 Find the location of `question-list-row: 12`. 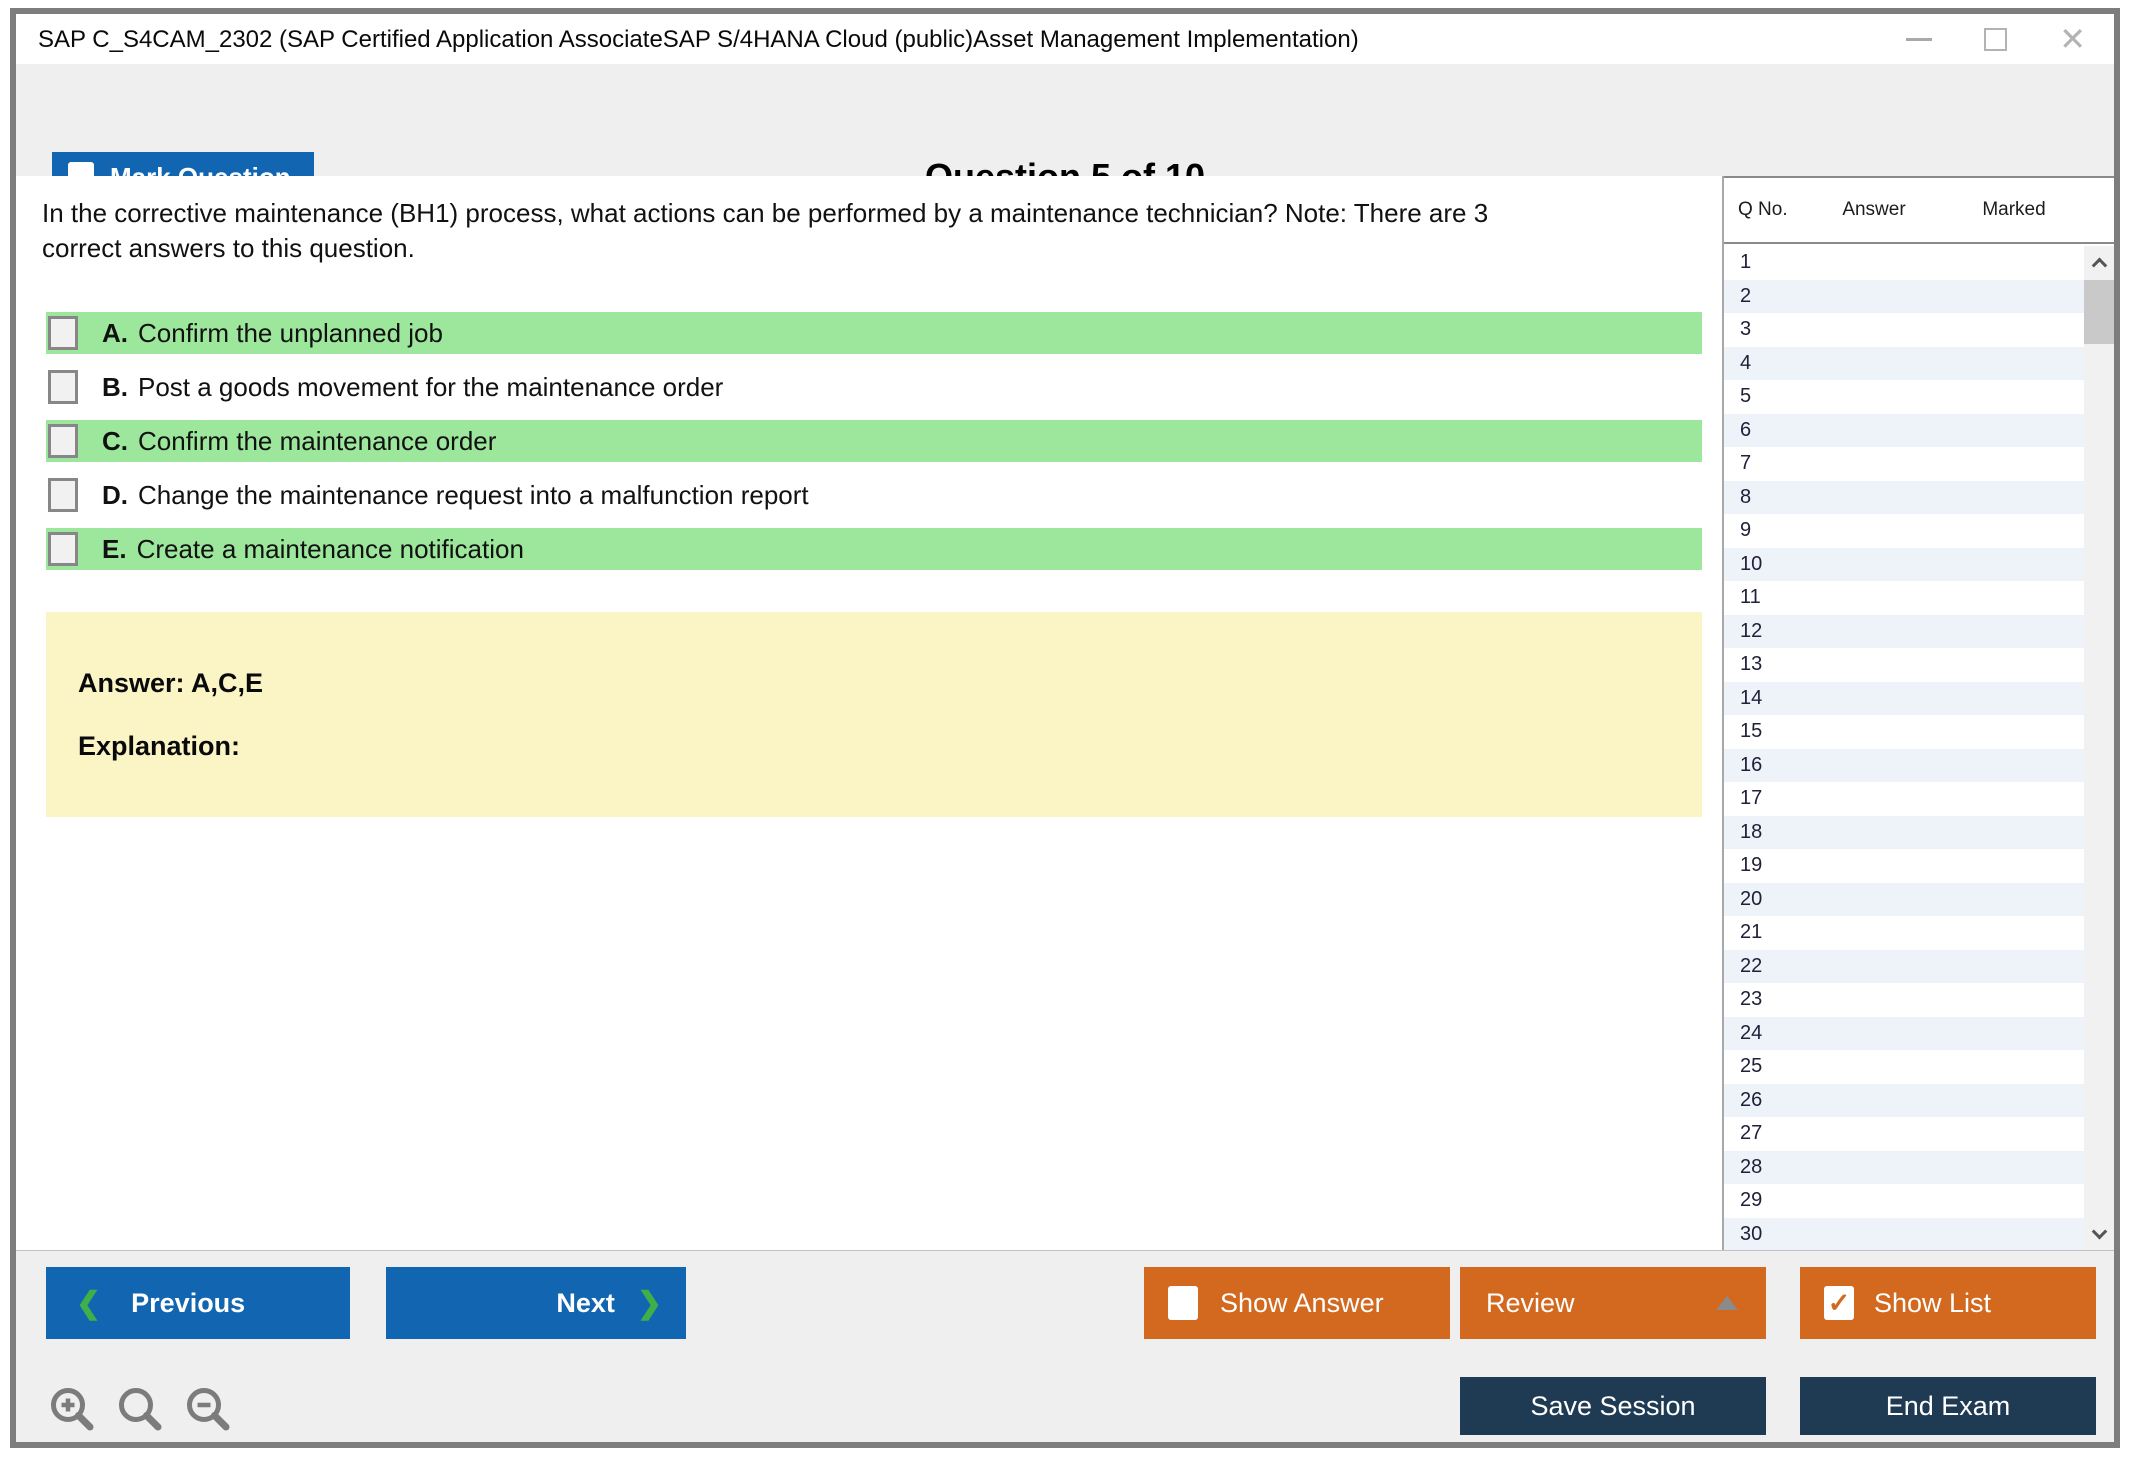

question-list-row: 12 is located at coordinates (1904, 631).